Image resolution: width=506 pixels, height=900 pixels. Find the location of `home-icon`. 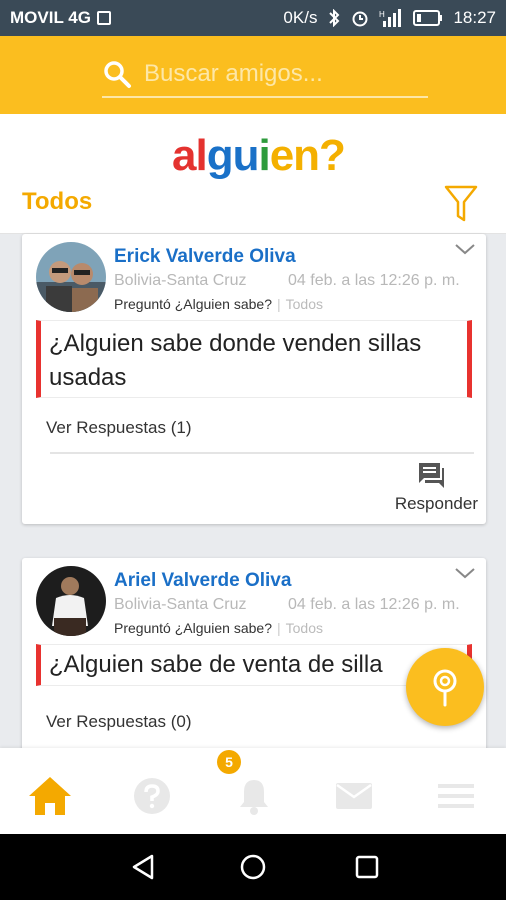

home-icon is located at coordinates (50, 796).